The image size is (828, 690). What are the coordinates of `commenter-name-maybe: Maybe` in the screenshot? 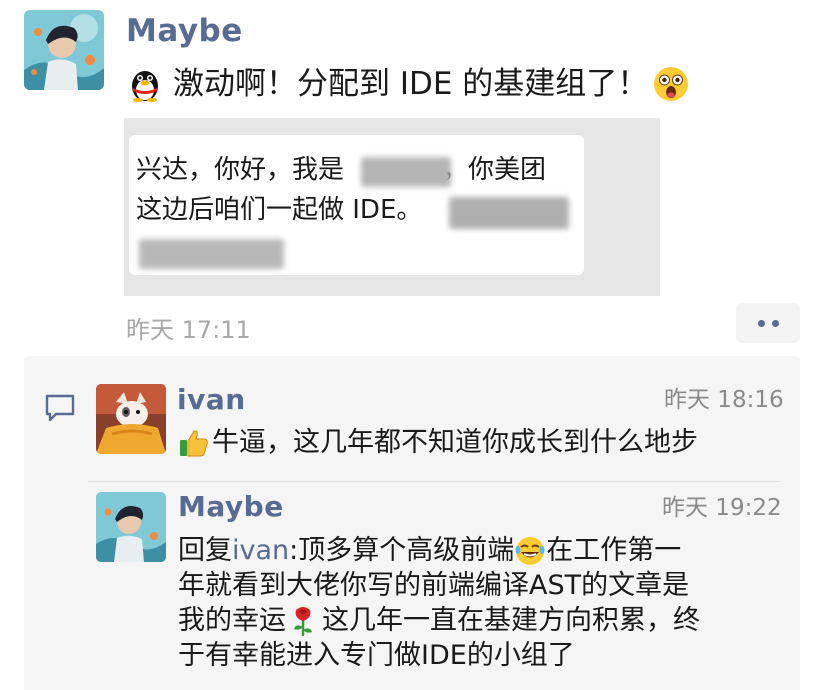 It's located at (231, 507).